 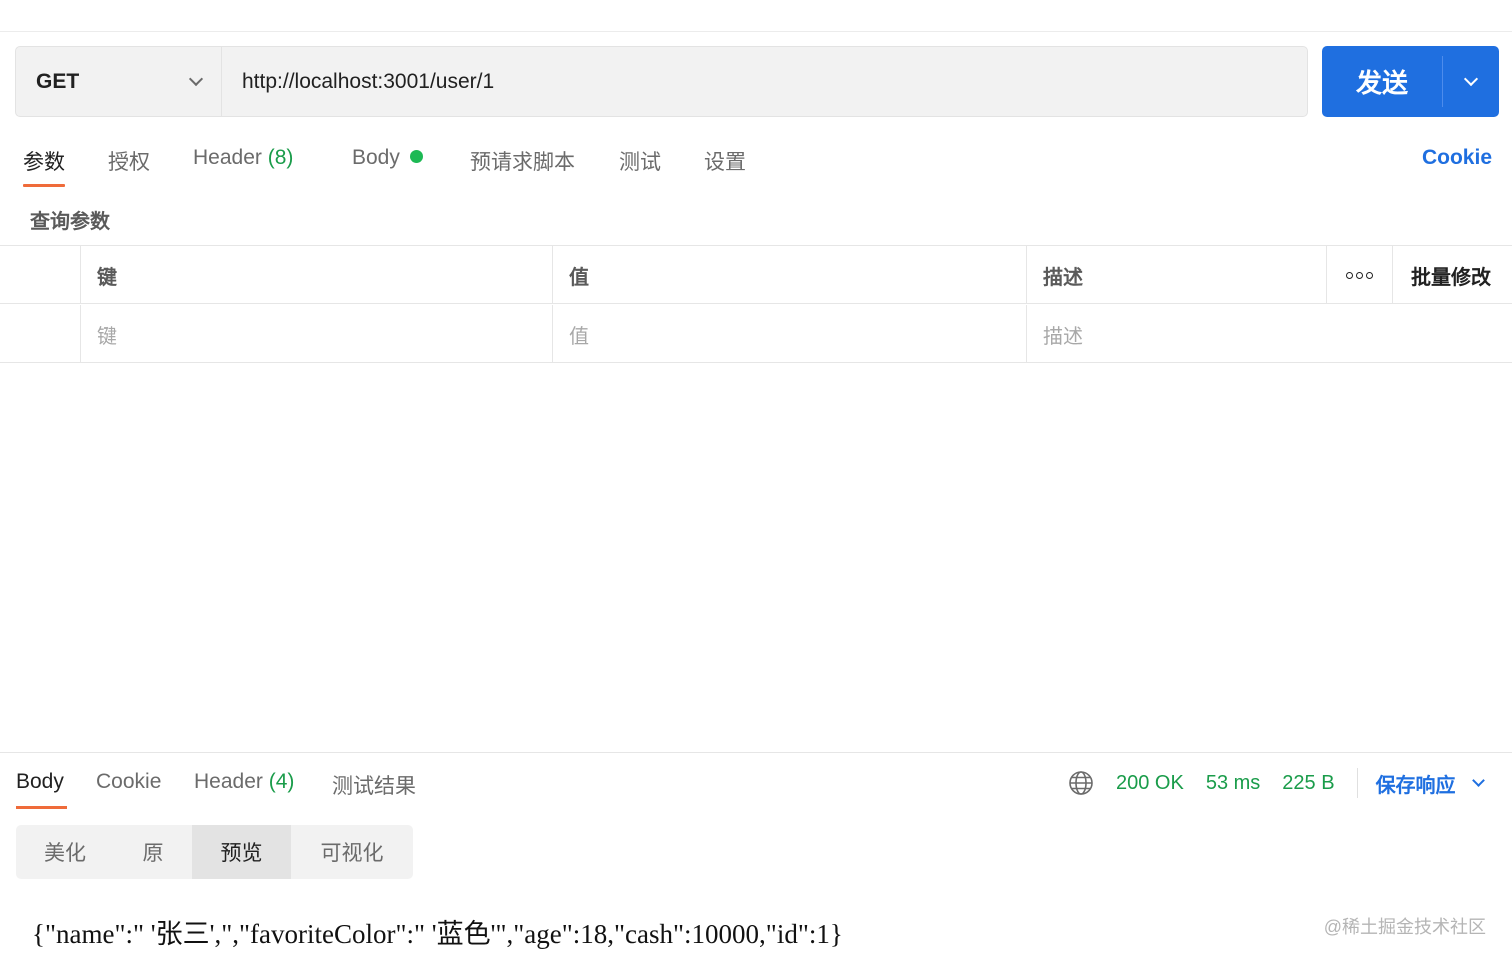 I want to click on url-input: http://localhost:3001/user/1, so click(x=764, y=81).